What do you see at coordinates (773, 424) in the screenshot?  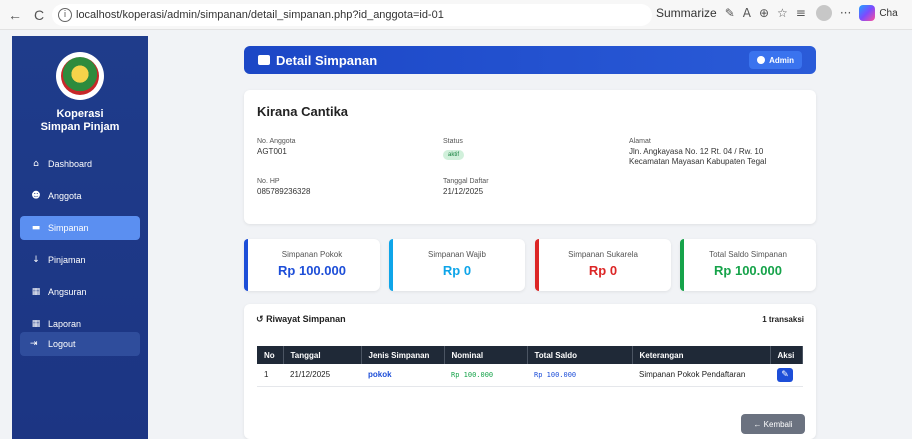 I see `kembali-button: ← Kembali` at bounding box center [773, 424].